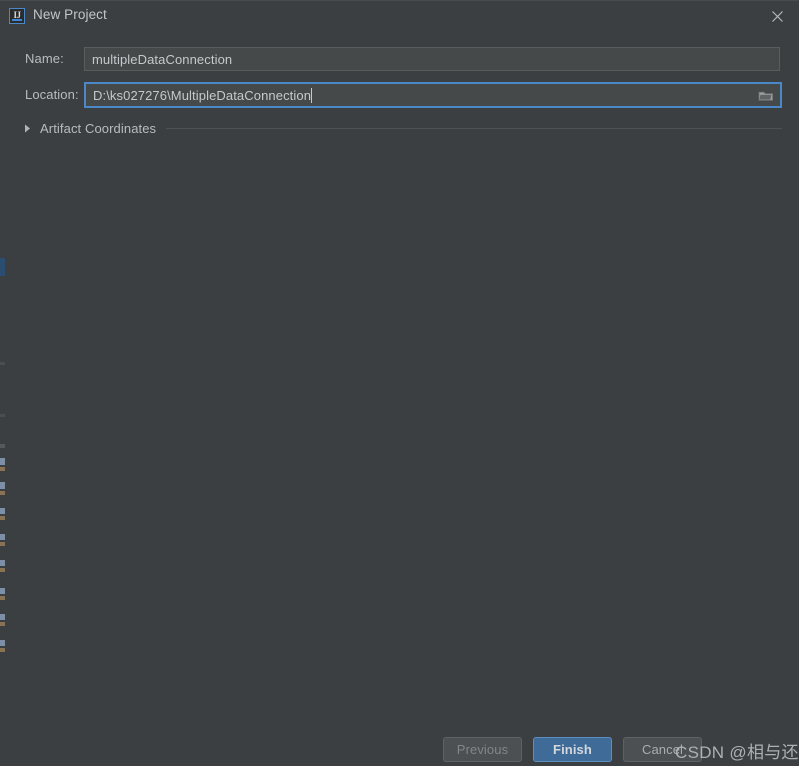  What do you see at coordinates (312, 95) in the screenshot?
I see `text-caret` at bounding box center [312, 95].